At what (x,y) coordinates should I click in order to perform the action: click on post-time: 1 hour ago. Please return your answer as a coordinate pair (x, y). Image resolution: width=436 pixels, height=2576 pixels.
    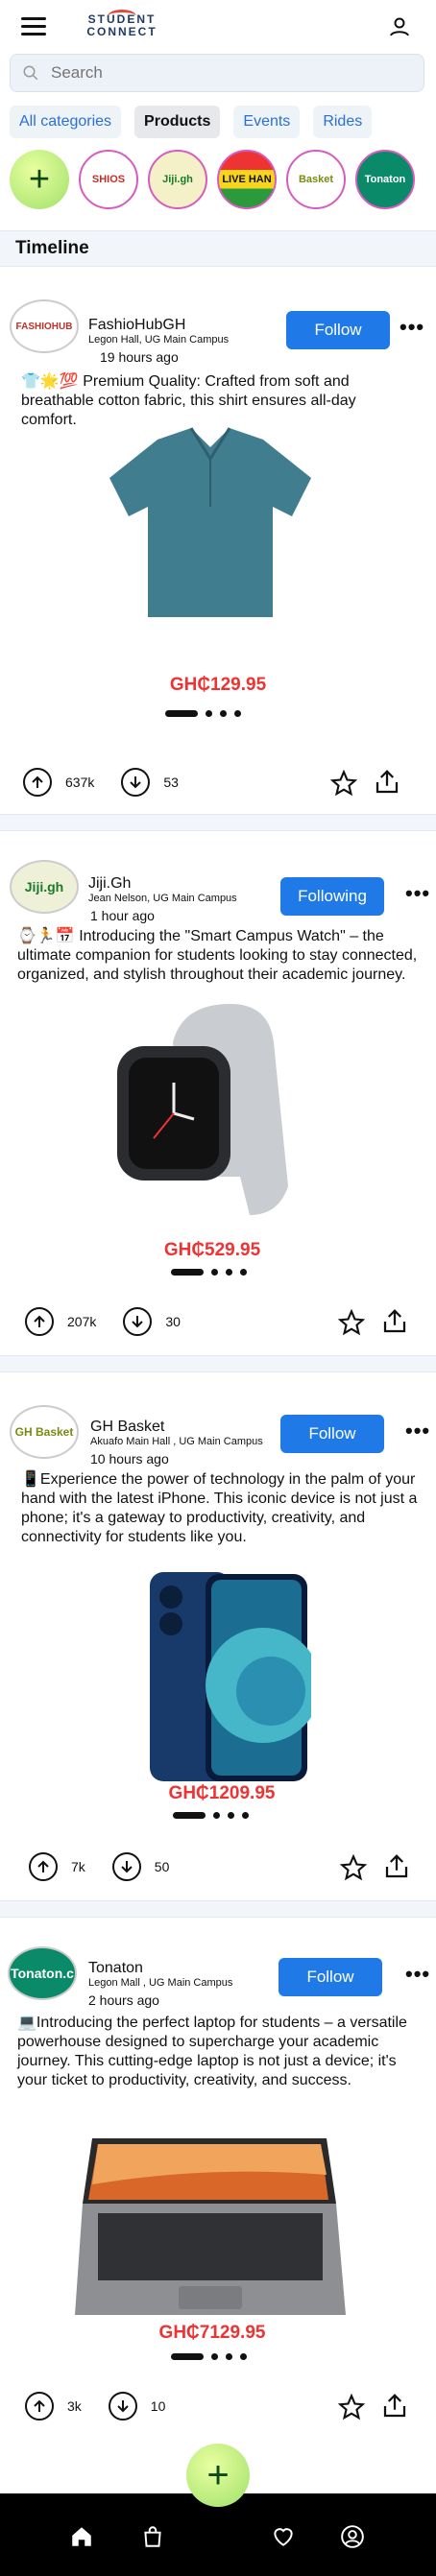
    Looking at the image, I should click on (122, 915).